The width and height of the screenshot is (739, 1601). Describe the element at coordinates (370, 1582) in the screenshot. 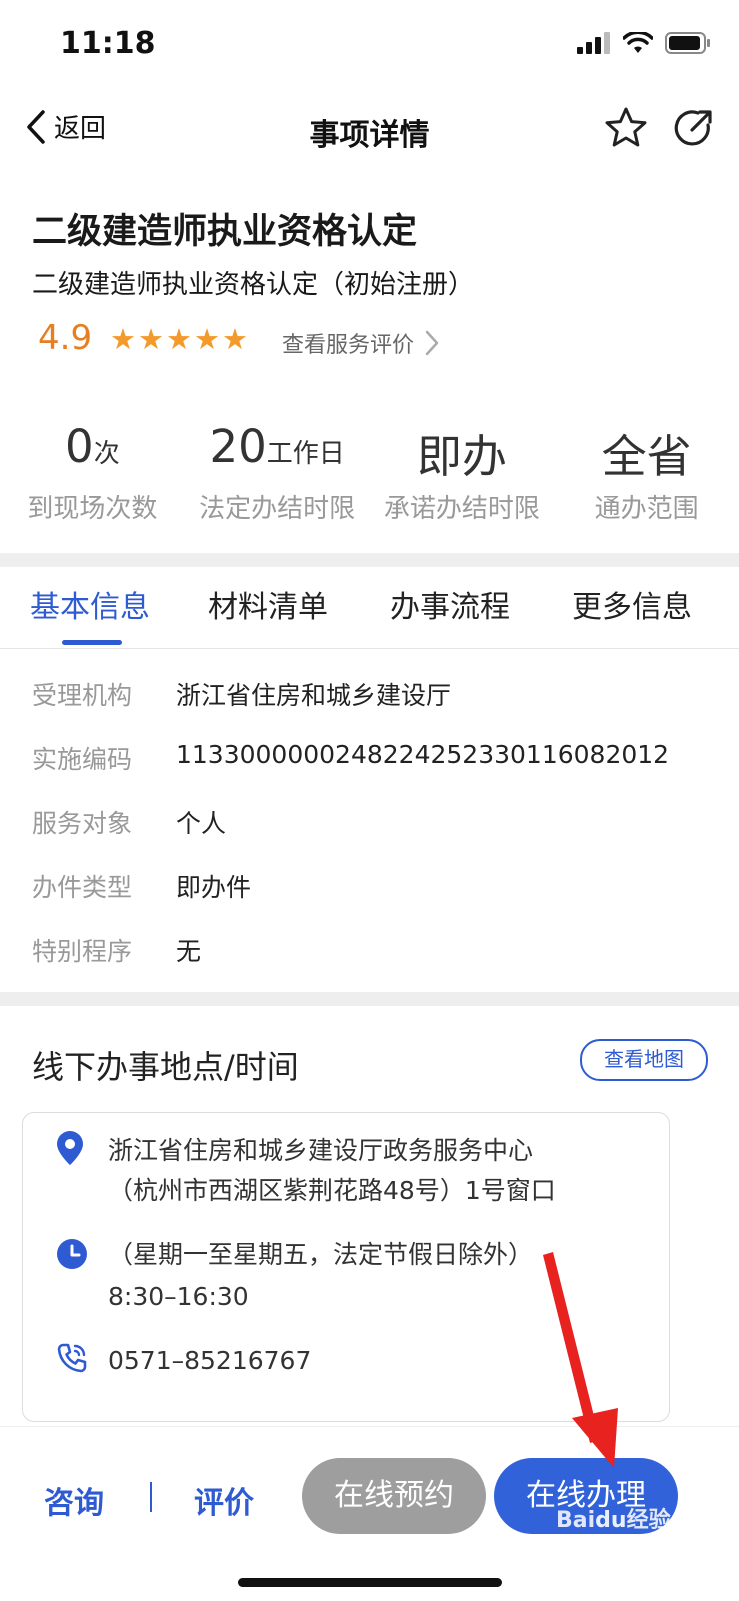

I see `home-indicator` at that location.